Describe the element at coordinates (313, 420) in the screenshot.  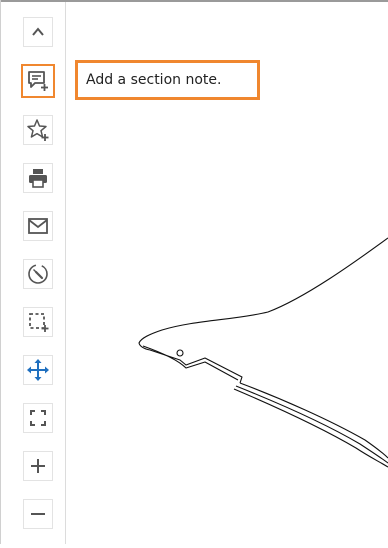
I see `part-outline-bottom` at that location.